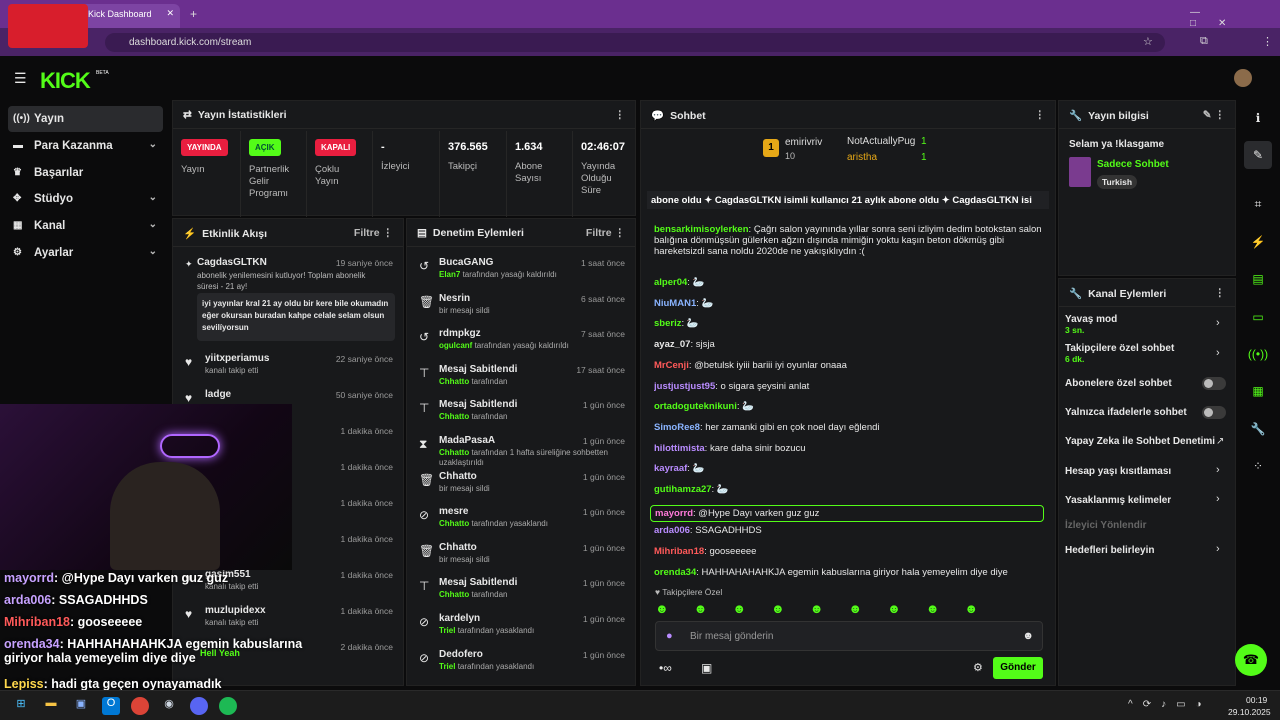  Describe the element at coordinates (665, 668) in the screenshot. I see `points-icon: •∞` at that location.